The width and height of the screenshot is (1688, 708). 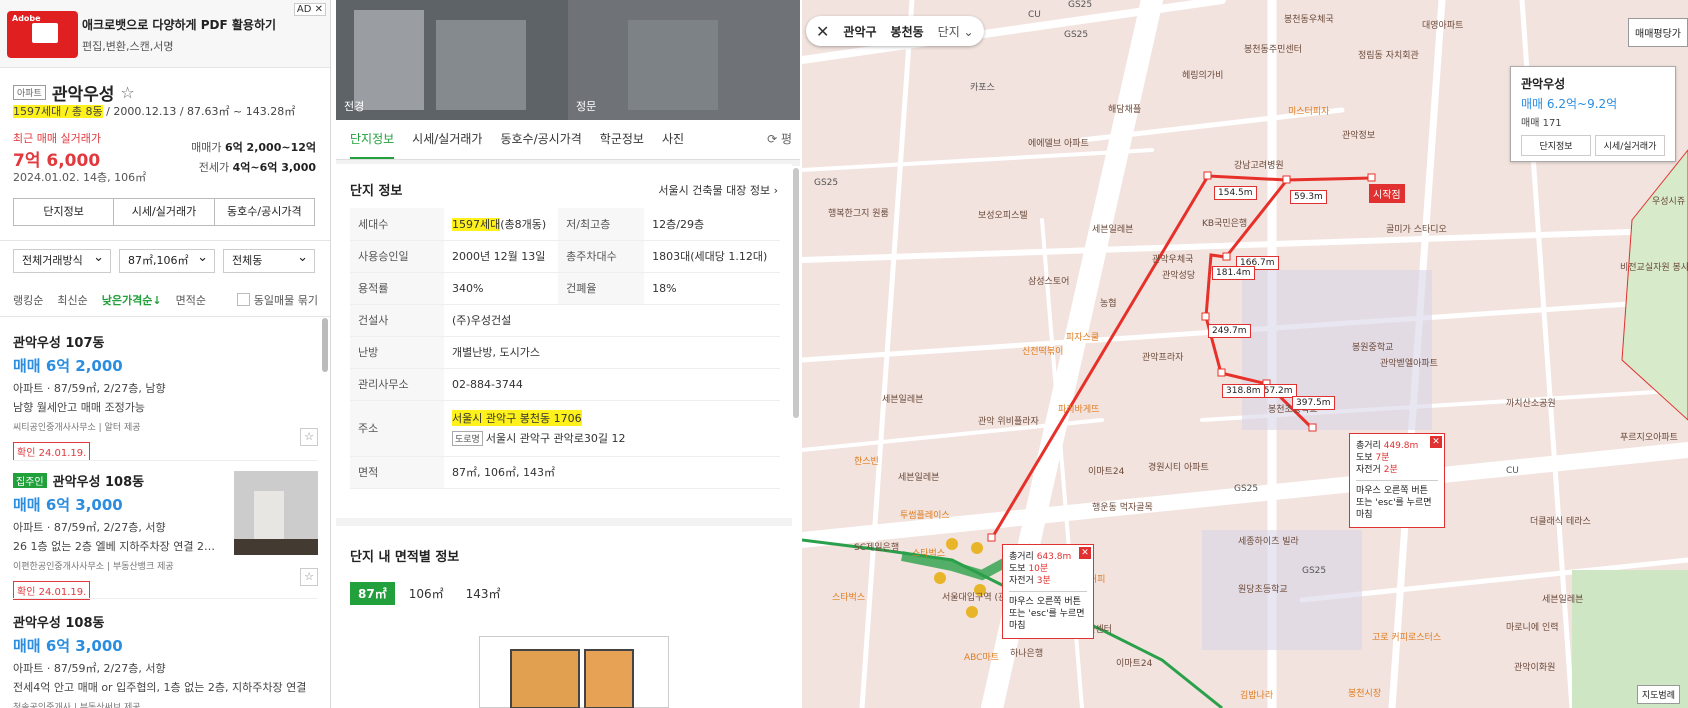 What do you see at coordinates (1531, 402) in the screenshot?
I see `poi: 까치산소공원` at bounding box center [1531, 402].